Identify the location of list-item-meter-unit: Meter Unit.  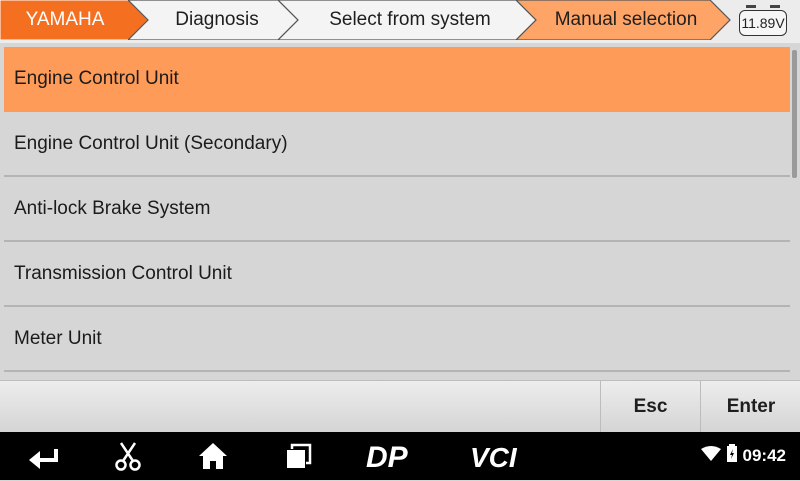
(397, 339).